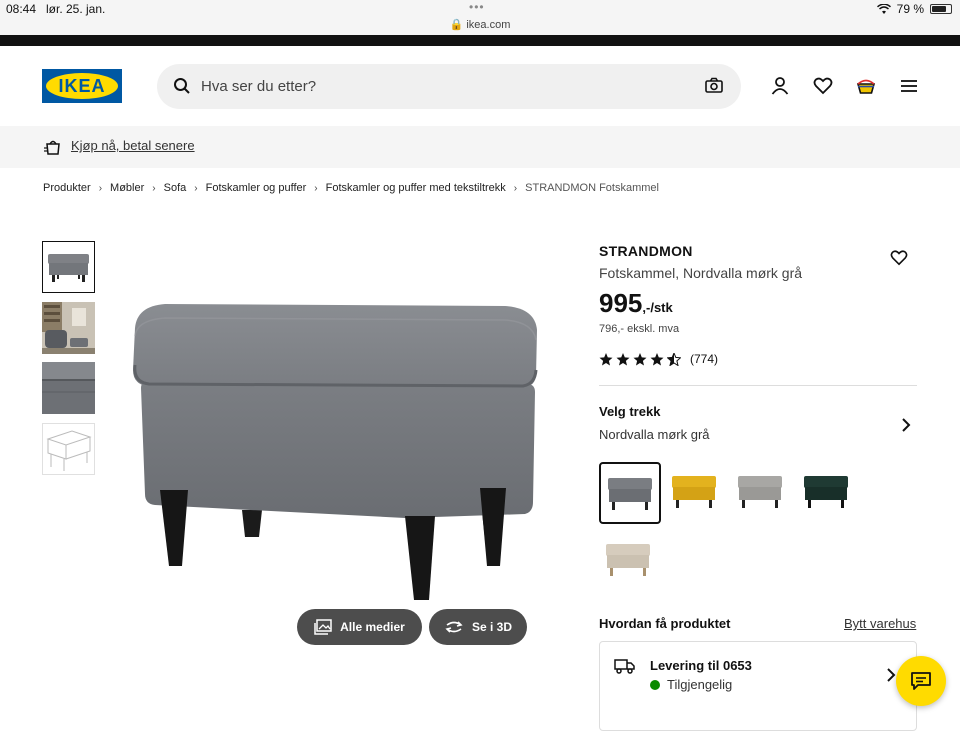 The width and height of the screenshot is (960, 731). Describe the element at coordinates (480, 147) in the screenshot. I see `promo-banner: Kjøp nå, betal senere` at that location.